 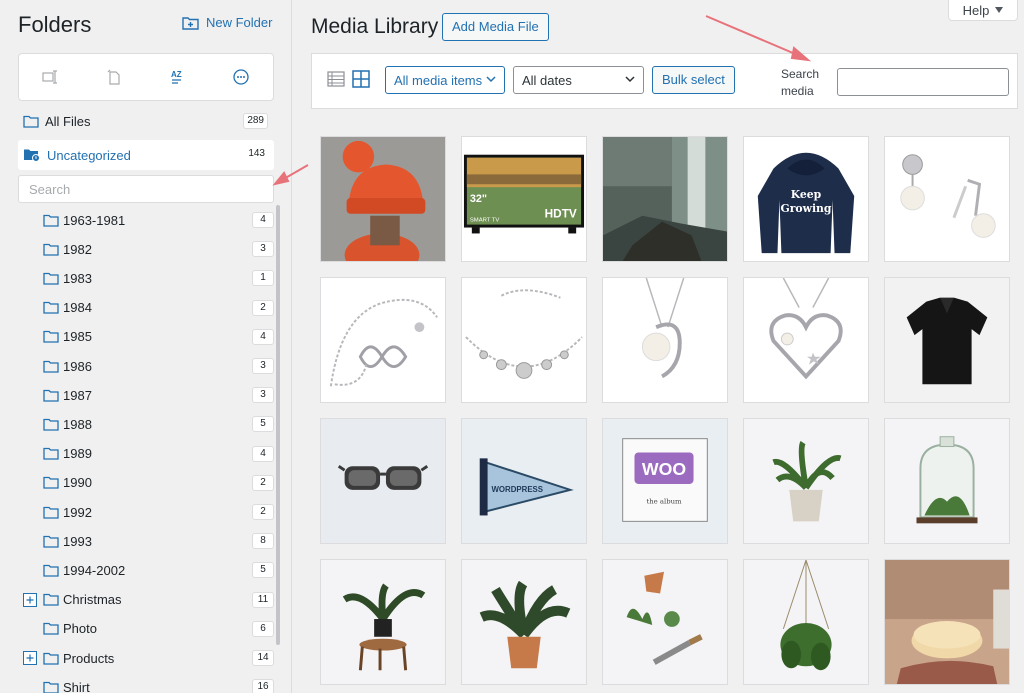 I want to click on media-item-pearl-pendant, so click(x=665, y=340).